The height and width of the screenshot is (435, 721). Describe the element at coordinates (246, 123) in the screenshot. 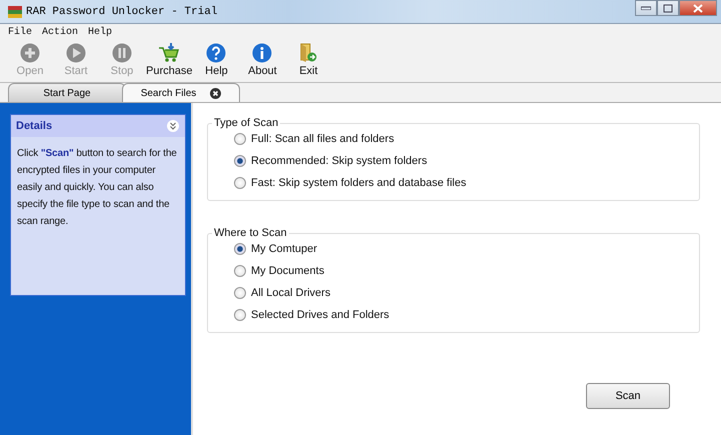

I see `group-title: Type of Scan` at that location.